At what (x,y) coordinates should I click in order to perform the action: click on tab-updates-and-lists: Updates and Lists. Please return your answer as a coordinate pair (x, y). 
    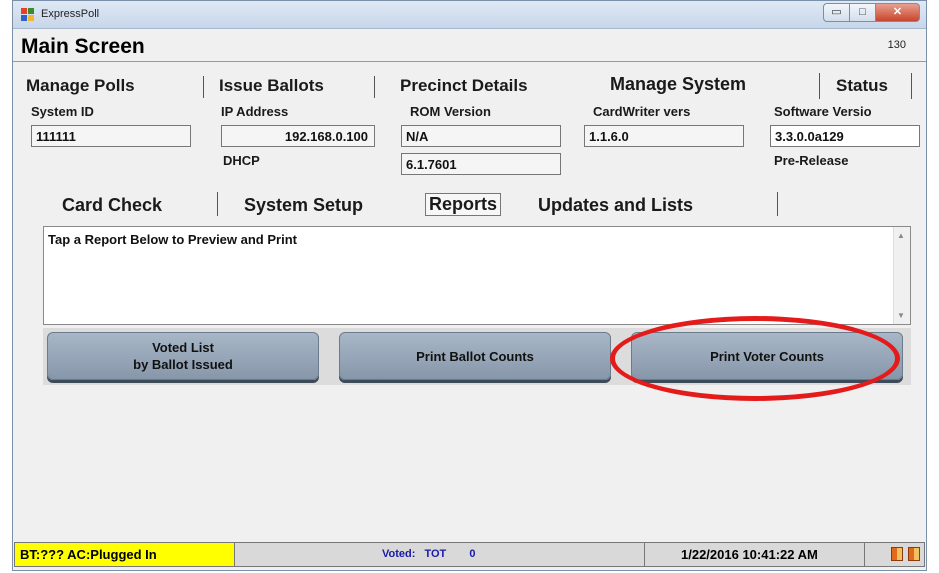
    Looking at the image, I should click on (615, 205).